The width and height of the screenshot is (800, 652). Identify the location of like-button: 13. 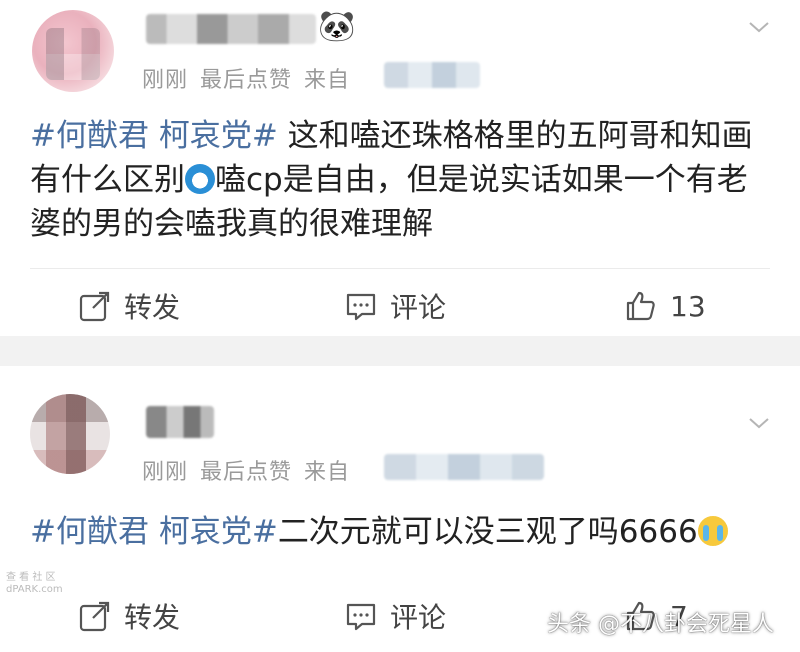
(665, 306).